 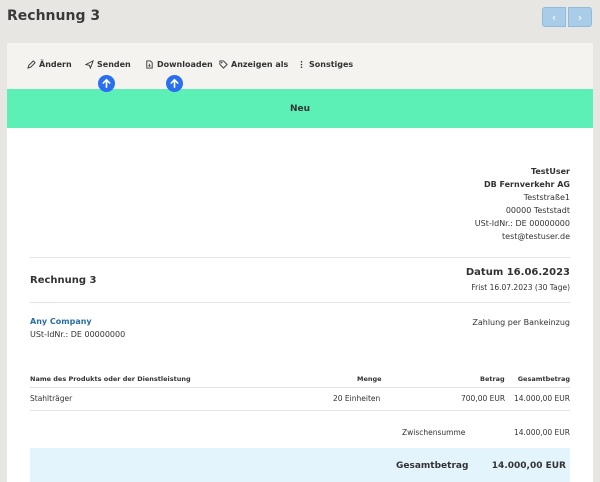 What do you see at coordinates (567, 17) in the screenshot?
I see `pager: ‹ ›` at bounding box center [567, 17].